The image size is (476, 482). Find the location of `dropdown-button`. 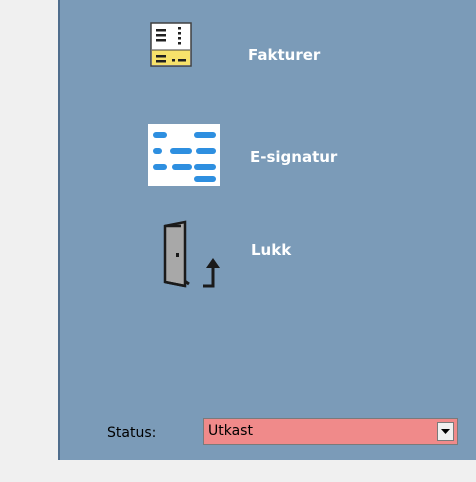

dropdown-button is located at coordinates (445, 431).